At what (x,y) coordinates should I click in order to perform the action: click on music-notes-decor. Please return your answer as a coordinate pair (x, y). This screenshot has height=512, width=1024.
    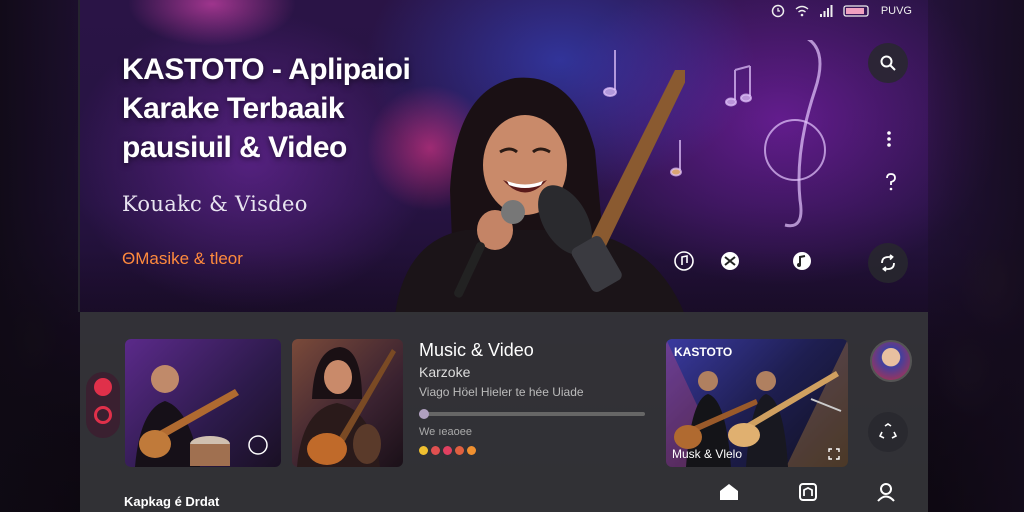
    Looking at the image, I should click on (714, 134).